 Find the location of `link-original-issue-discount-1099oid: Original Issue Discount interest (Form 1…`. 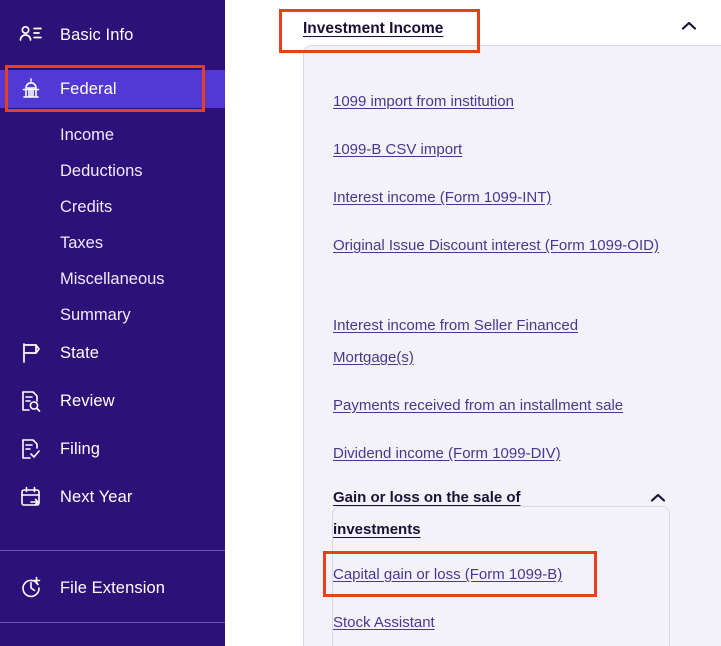

link-original-issue-discount-1099oid: Original Issue Discount interest (Form 1… is located at coordinates (500, 246).